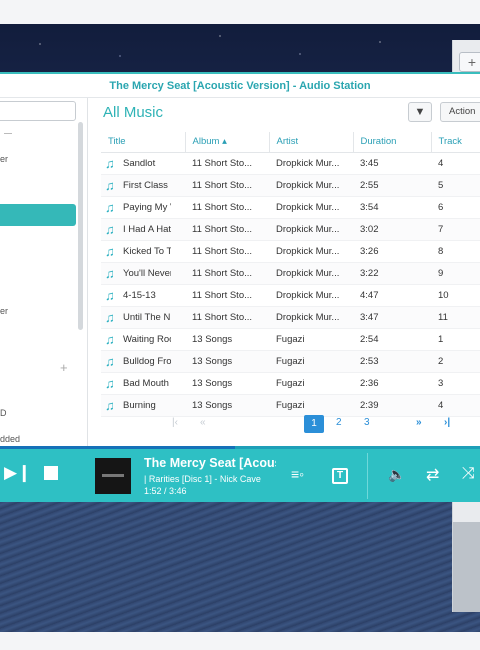 This screenshot has width=480, height=650. I want to click on column-header-album: Album ▴, so click(227, 142).